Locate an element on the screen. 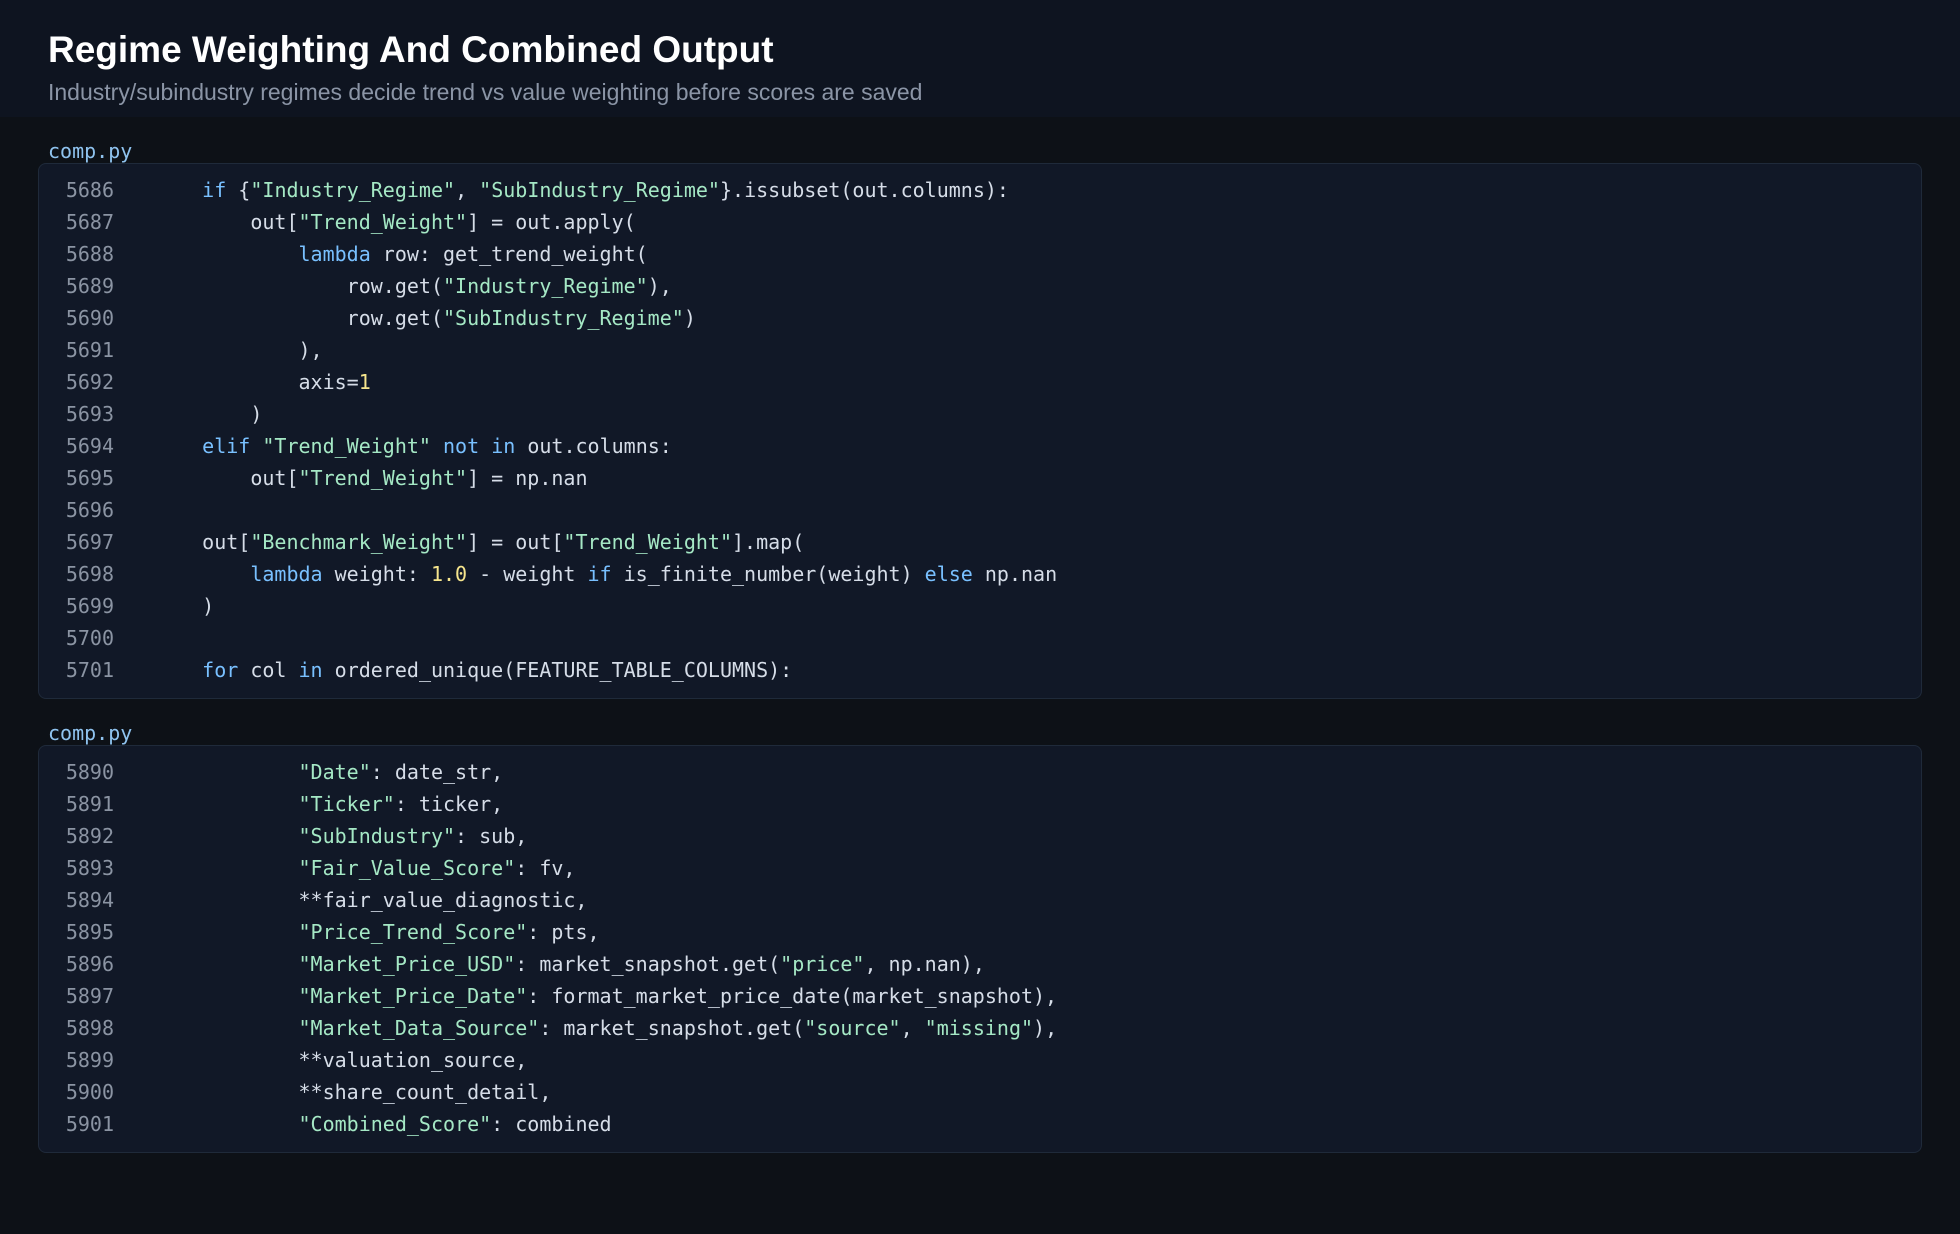 The height and width of the screenshot is (1234, 1960). code-token-text: ) is located at coordinates (184, 606).